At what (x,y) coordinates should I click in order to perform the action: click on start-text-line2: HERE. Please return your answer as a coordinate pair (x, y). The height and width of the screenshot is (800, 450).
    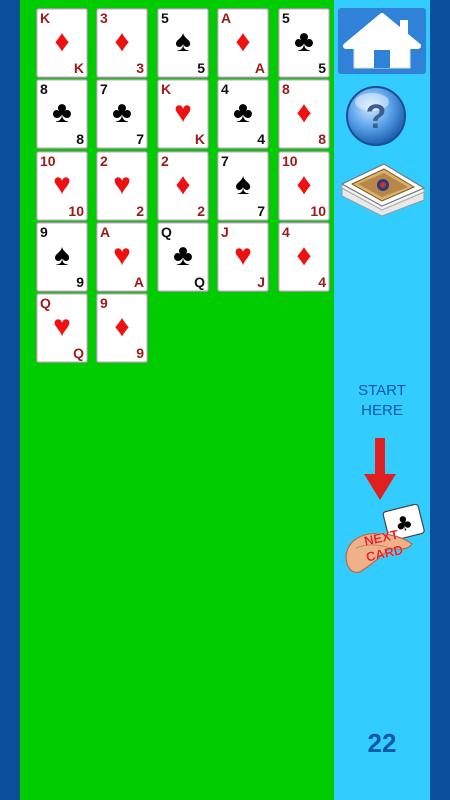
    Looking at the image, I should click on (382, 410).